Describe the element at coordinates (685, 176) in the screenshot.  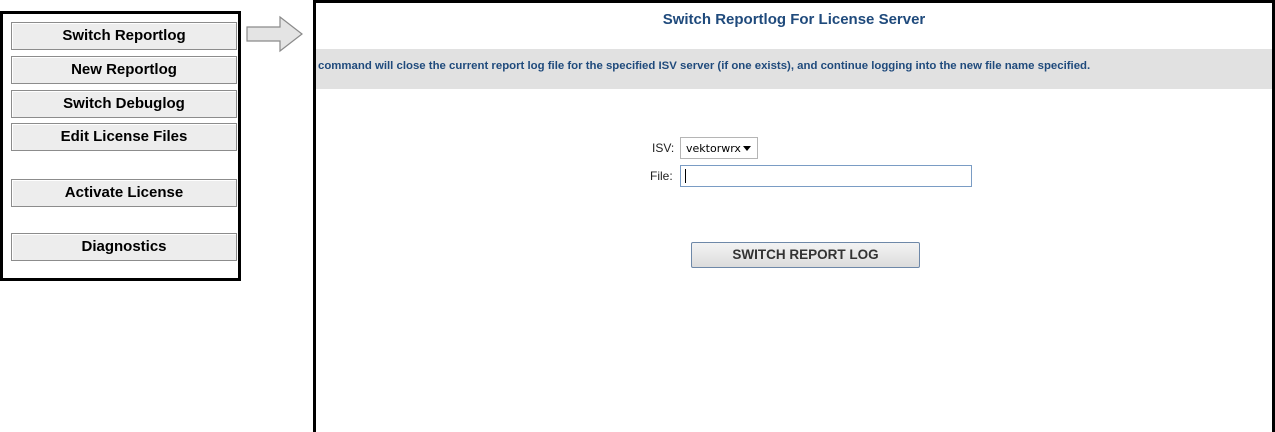
I see `text-cursor` at that location.